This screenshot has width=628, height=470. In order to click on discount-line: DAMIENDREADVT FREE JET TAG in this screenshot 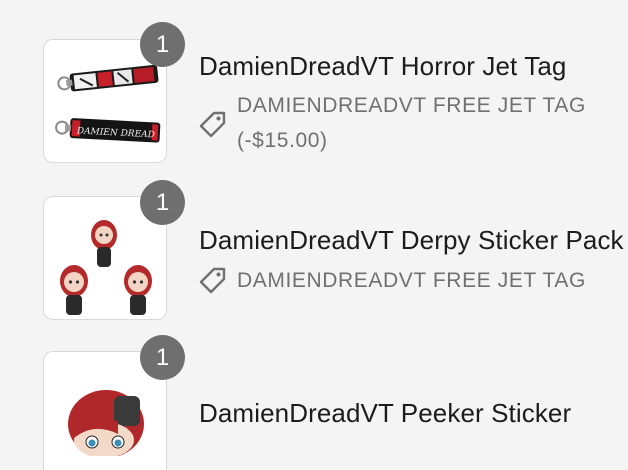, I will do `click(413, 280)`.